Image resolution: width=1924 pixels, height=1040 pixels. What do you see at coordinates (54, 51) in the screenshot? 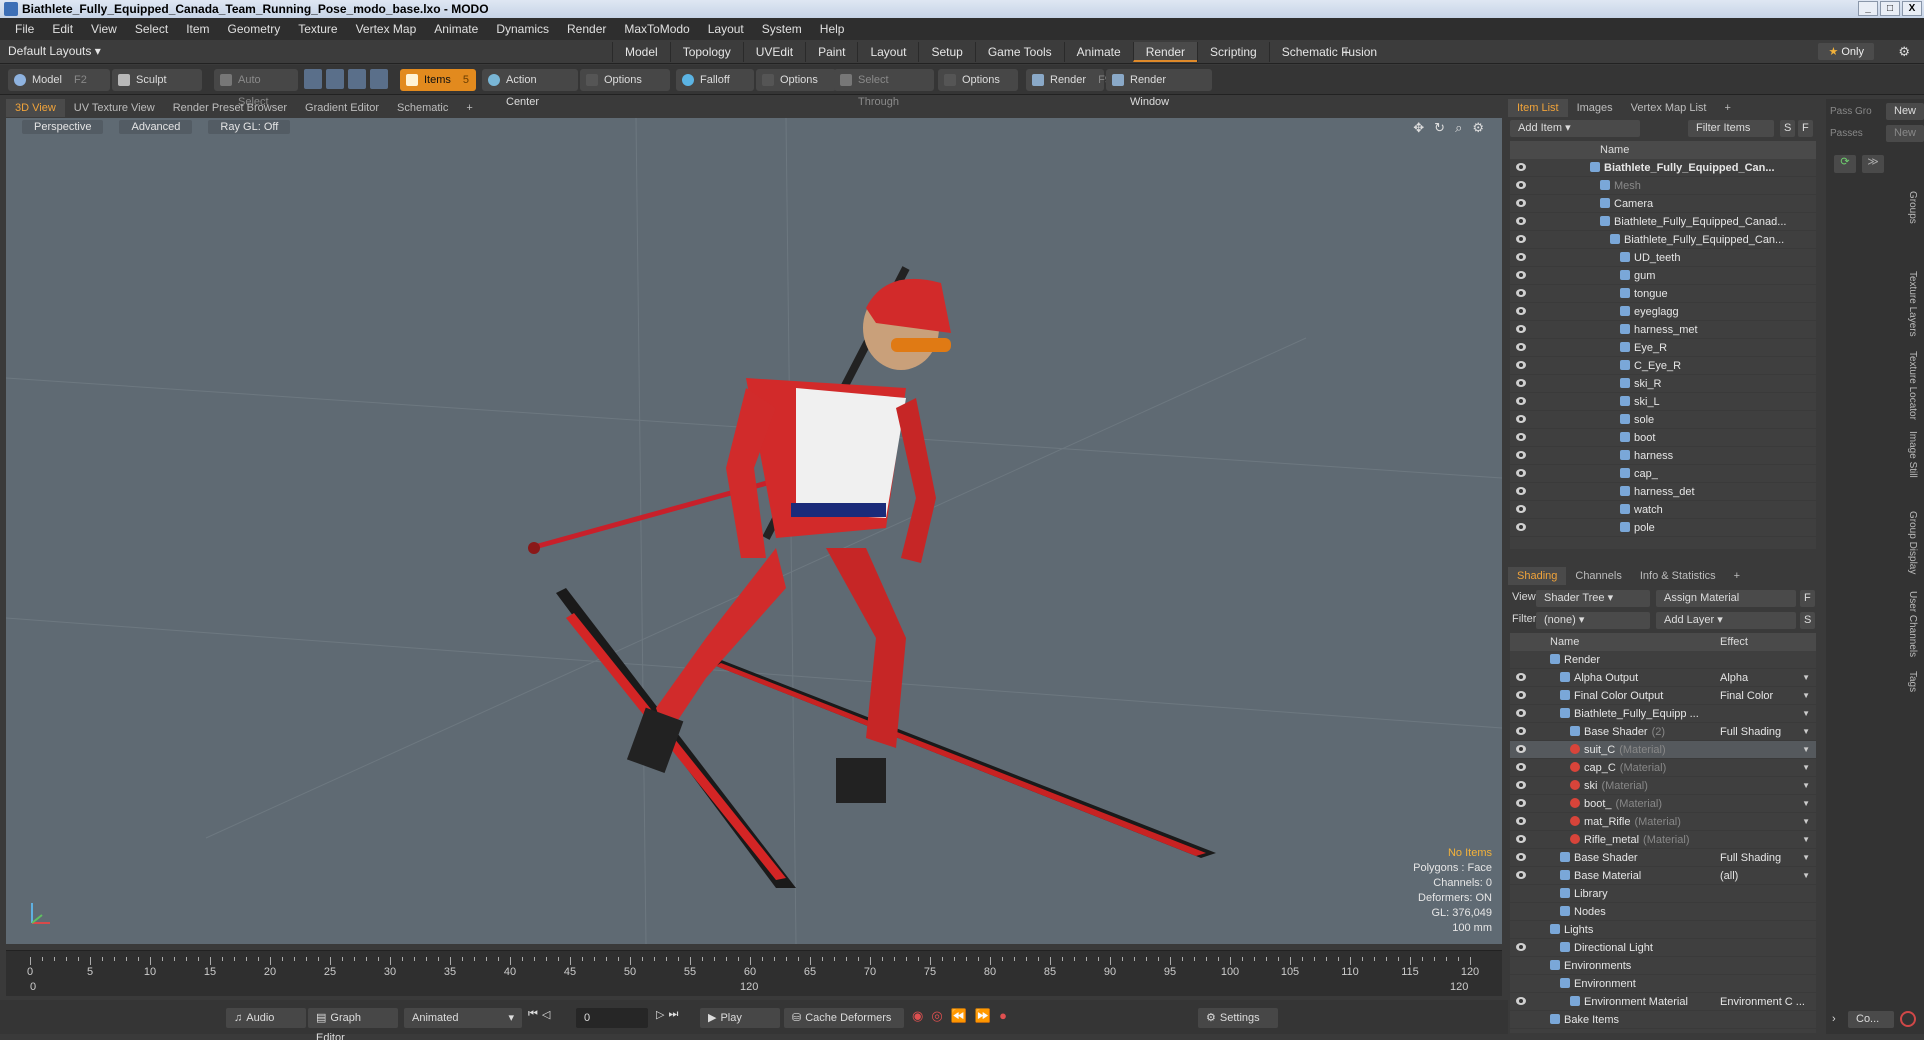
I see `default-layouts-dropdown: Default Layouts ▾` at bounding box center [54, 51].